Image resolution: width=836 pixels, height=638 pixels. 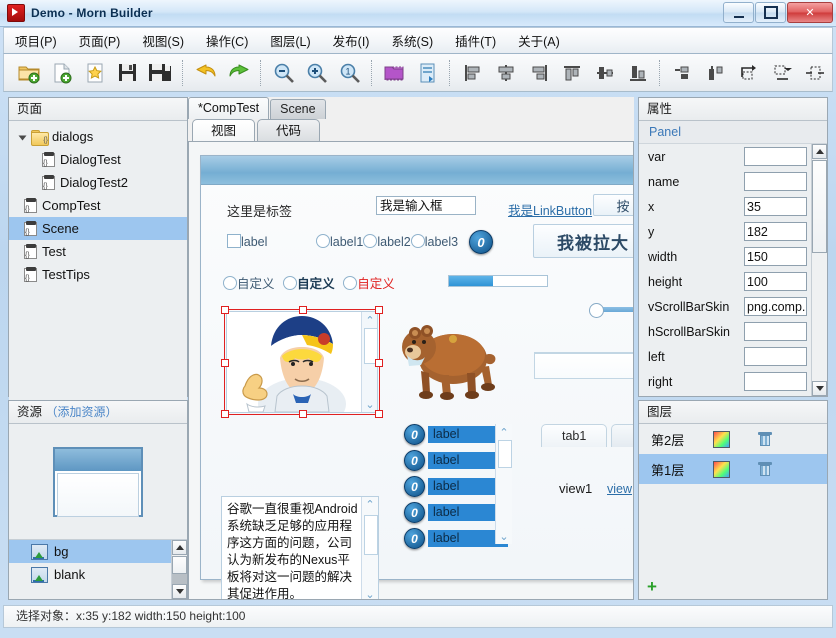 I want to click on zoom-reset-icon: 1, so click(x=349, y=72).